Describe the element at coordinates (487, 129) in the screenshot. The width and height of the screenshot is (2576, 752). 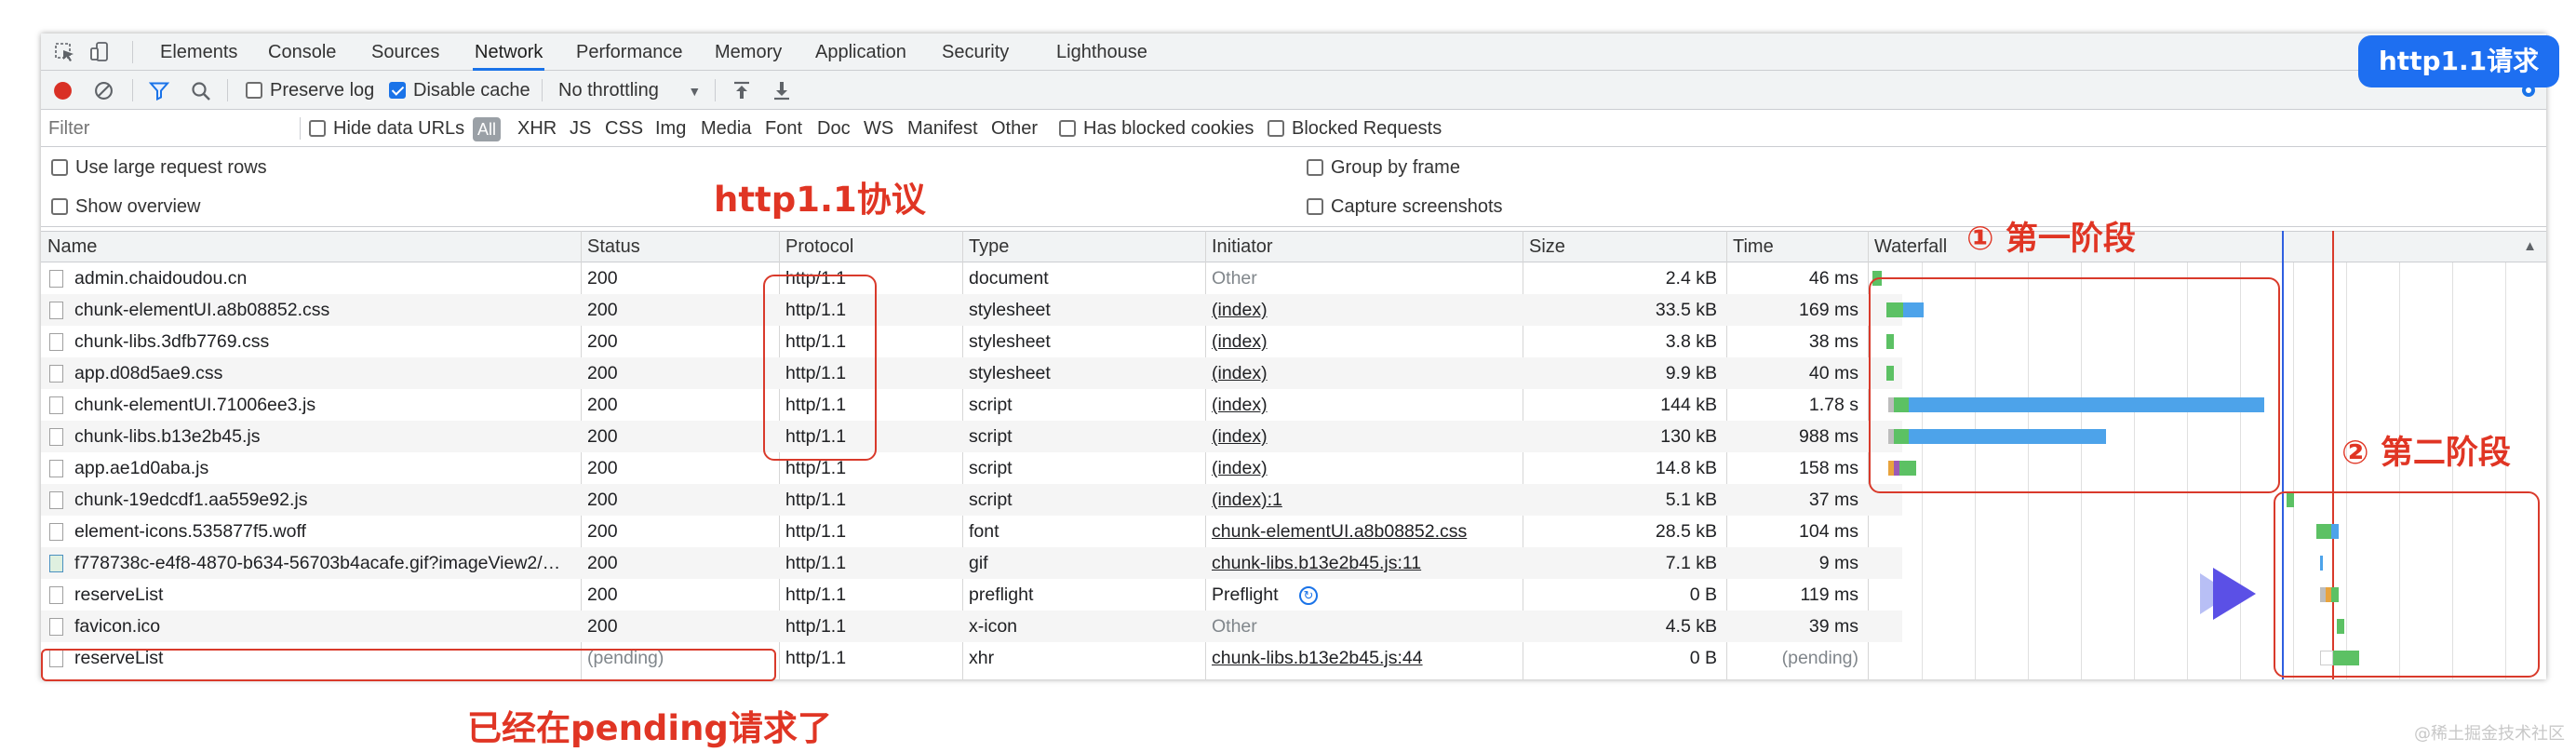
I see `filter-type-all: All` at that location.